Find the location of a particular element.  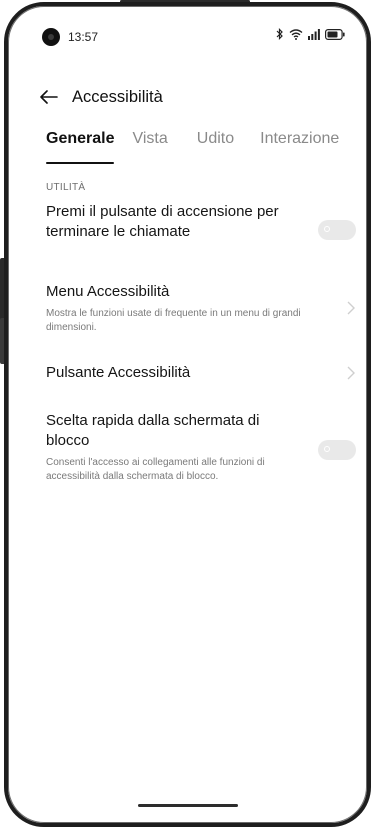

status-icons is located at coordinates (310, 34).